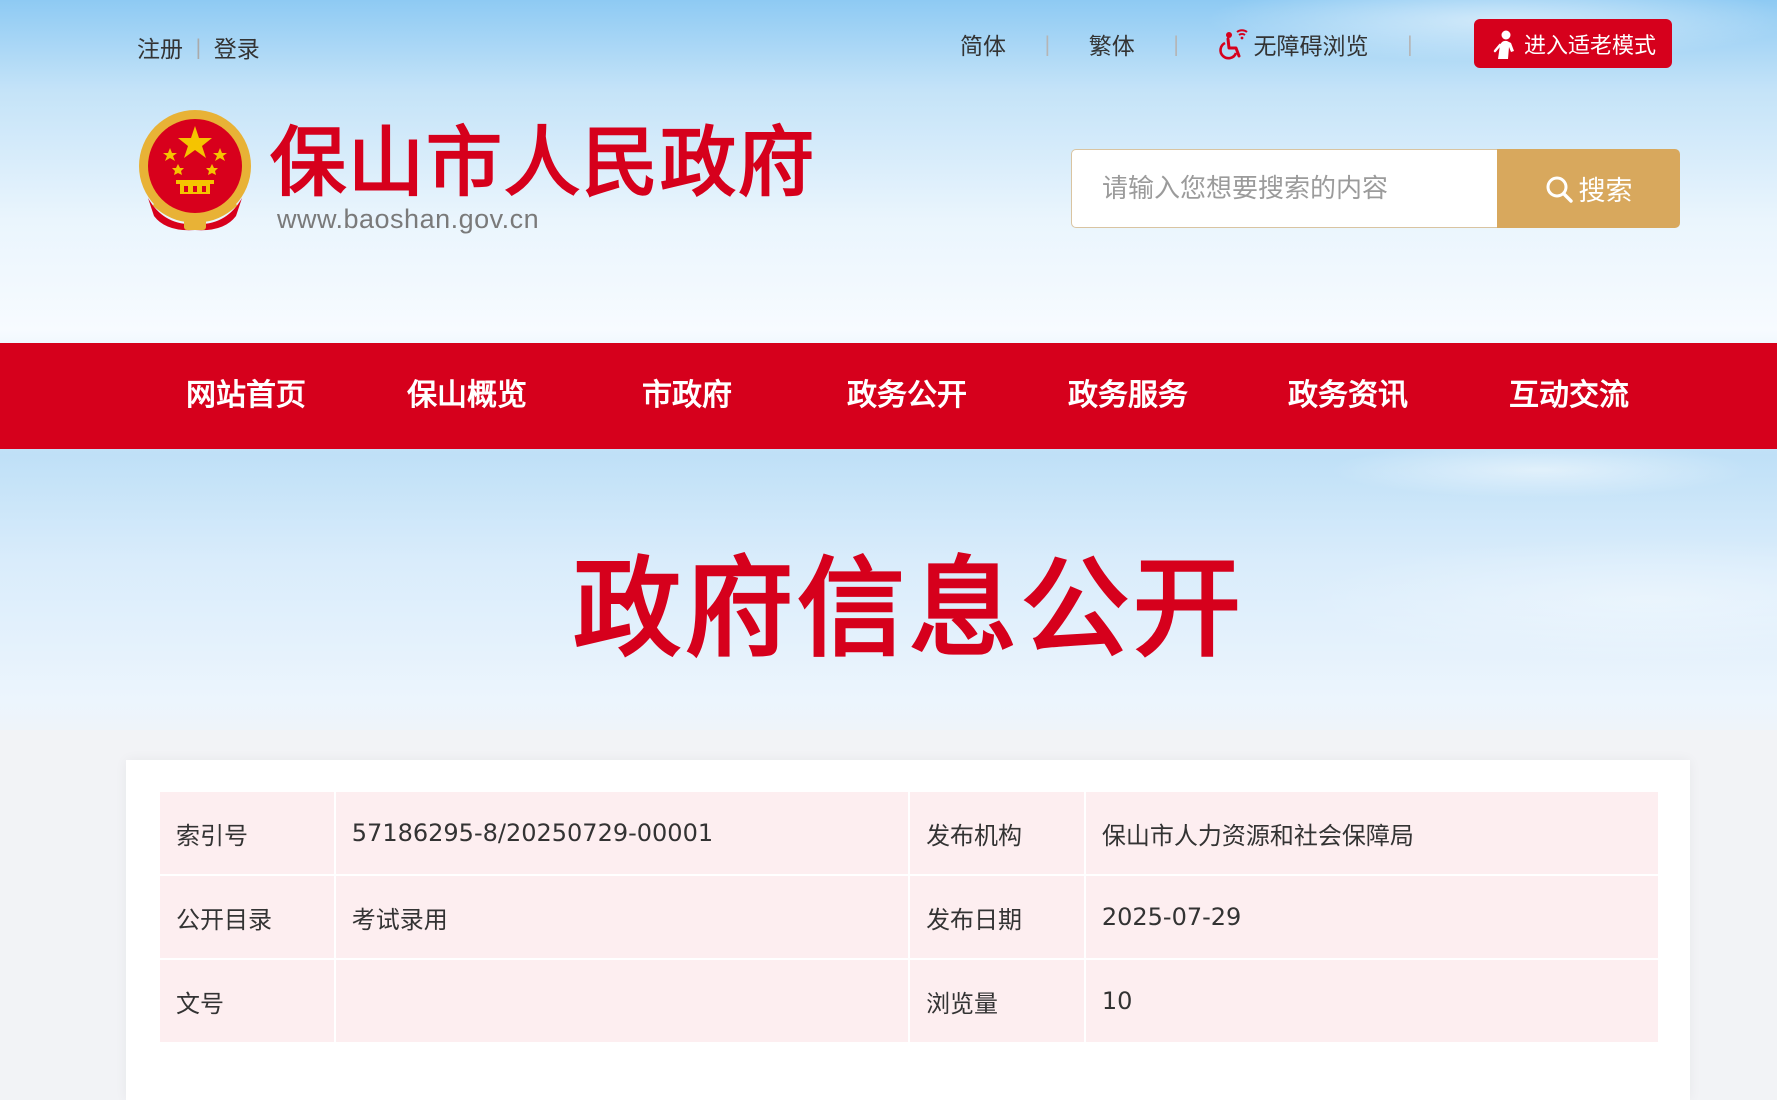  I want to click on nav-item-government-services: 政务服务, so click(1128, 396).